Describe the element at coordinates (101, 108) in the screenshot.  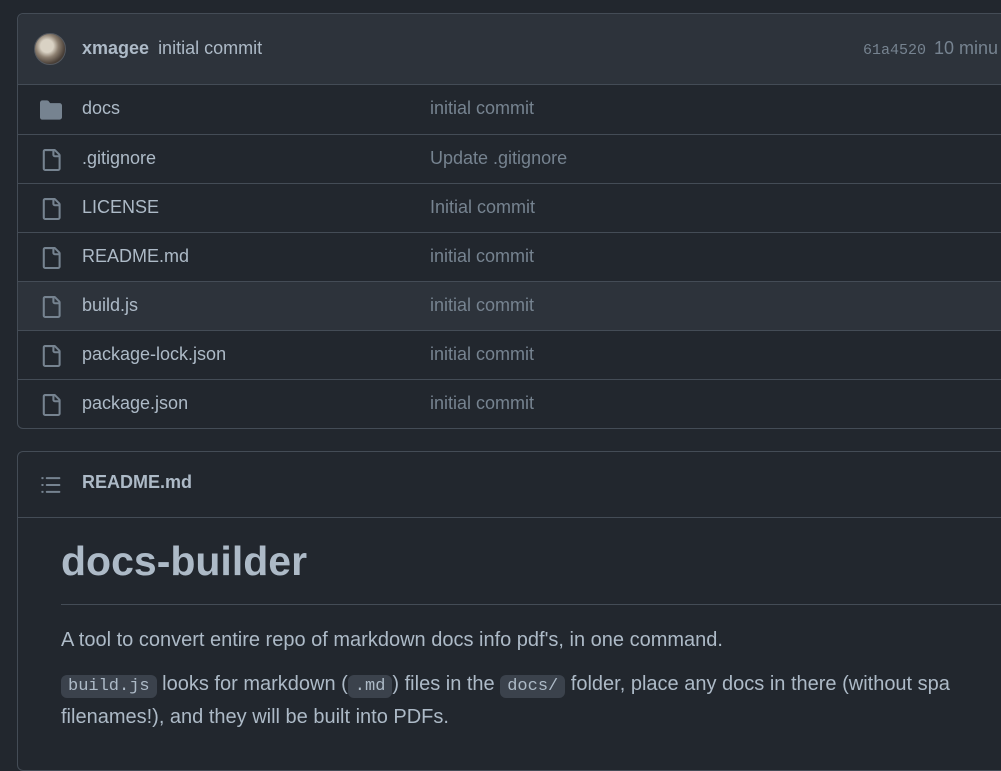
I see `file-name-link: docs` at that location.